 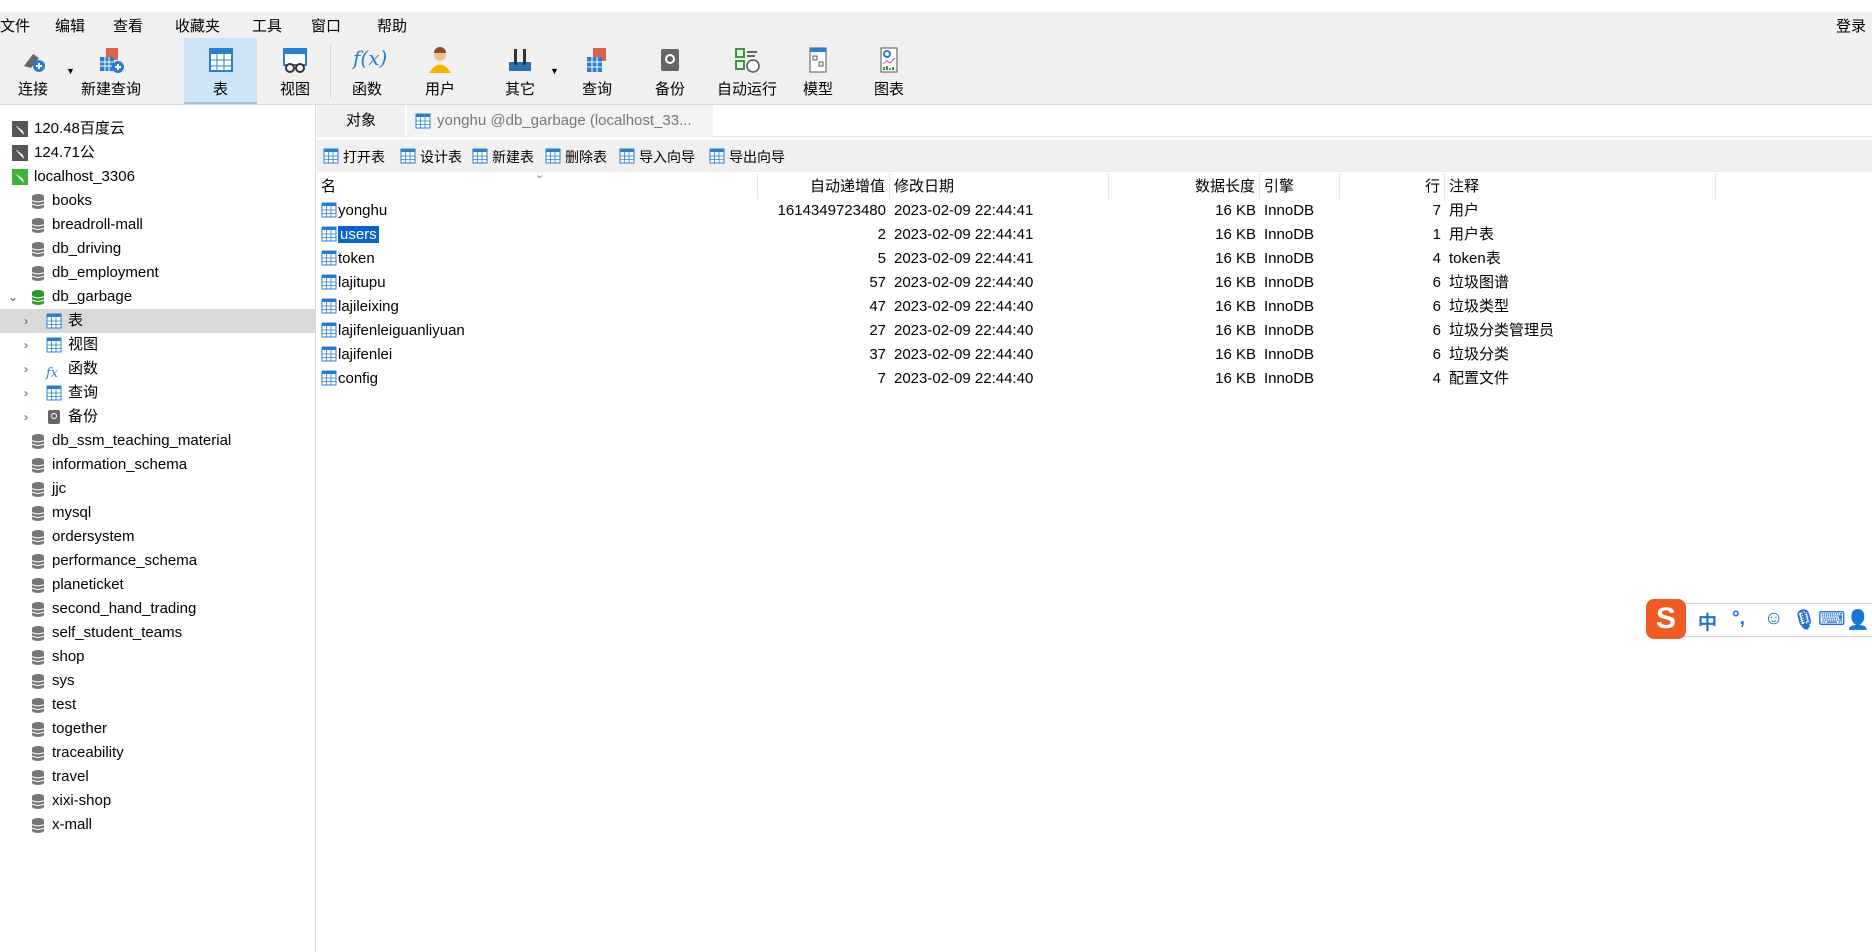 I want to click on chart-button: 图表, so click(x=889, y=71).